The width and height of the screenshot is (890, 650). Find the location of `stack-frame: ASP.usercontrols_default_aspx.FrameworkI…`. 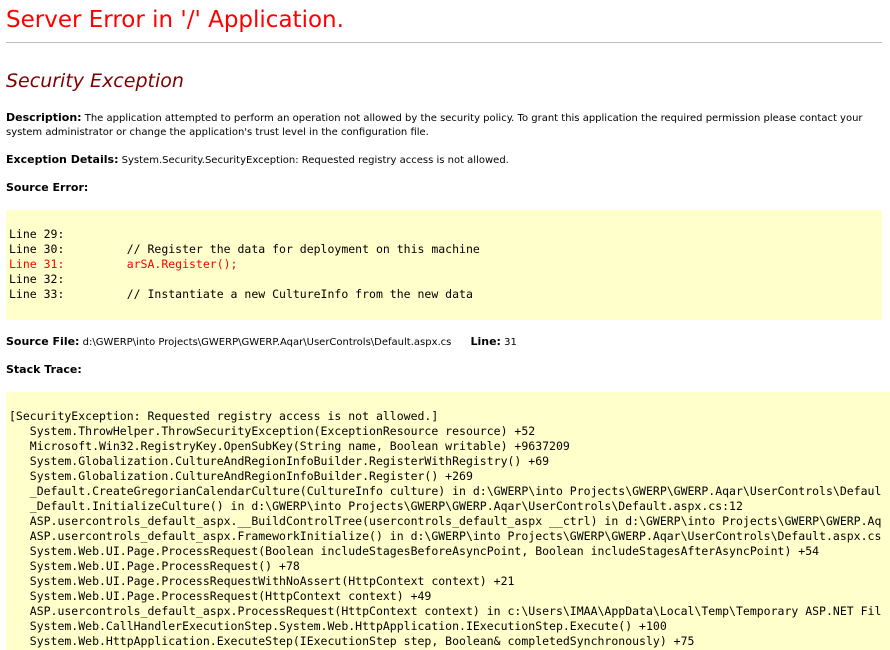

stack-frame: ASP.usercontrols_default_aspx.FrameworkI… is located at coordinates (445, 536).